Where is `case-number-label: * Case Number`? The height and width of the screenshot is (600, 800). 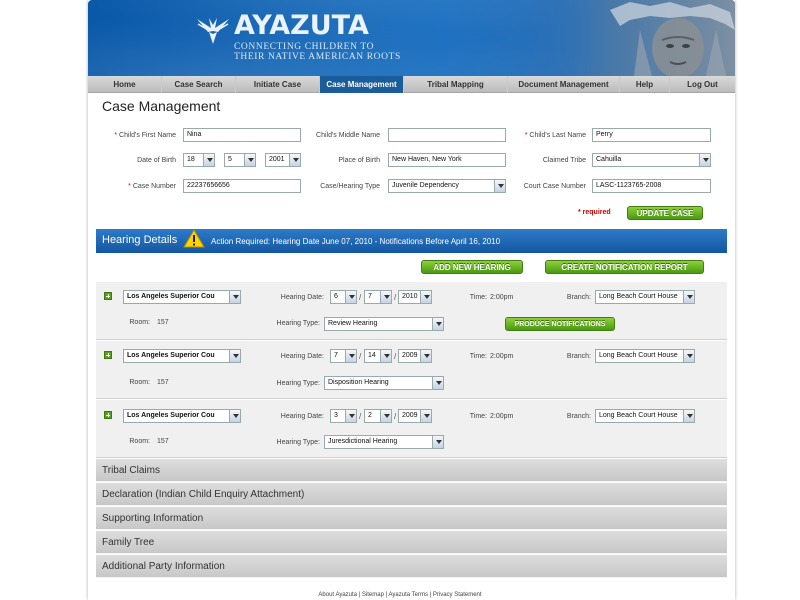
case-number-label: * Case Number is located at coordinates (138, 186).